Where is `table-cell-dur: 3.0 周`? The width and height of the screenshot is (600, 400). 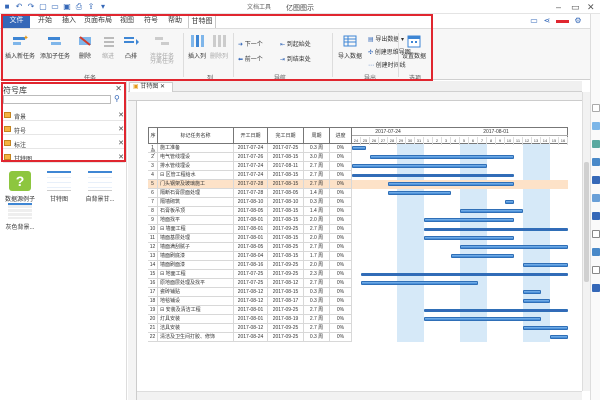 table-cell-dur: 3.0 周 is located at coordinates (317, 157).